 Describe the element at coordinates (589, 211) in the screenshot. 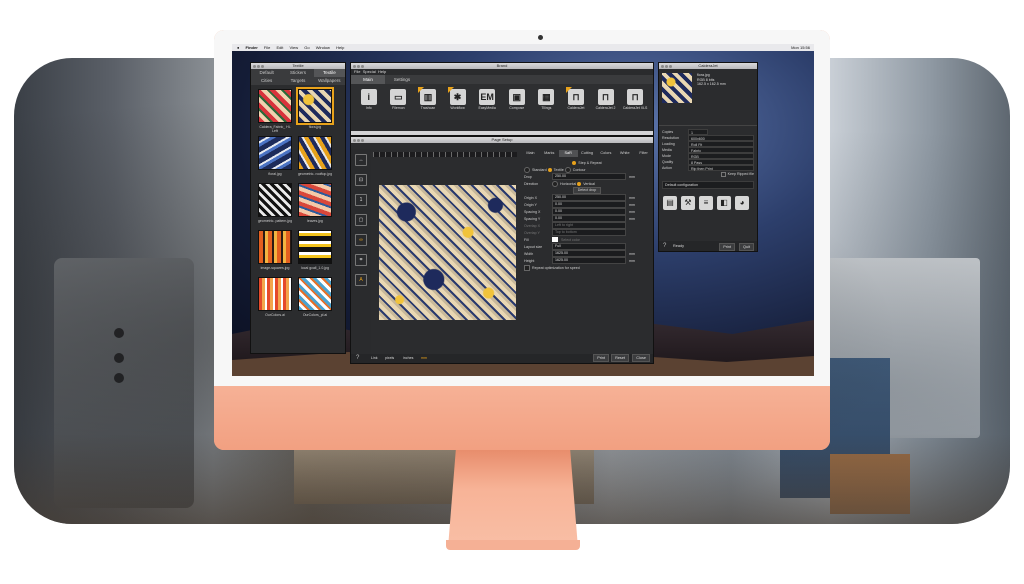

I see `spacing-x-field: 0.00` at that location.